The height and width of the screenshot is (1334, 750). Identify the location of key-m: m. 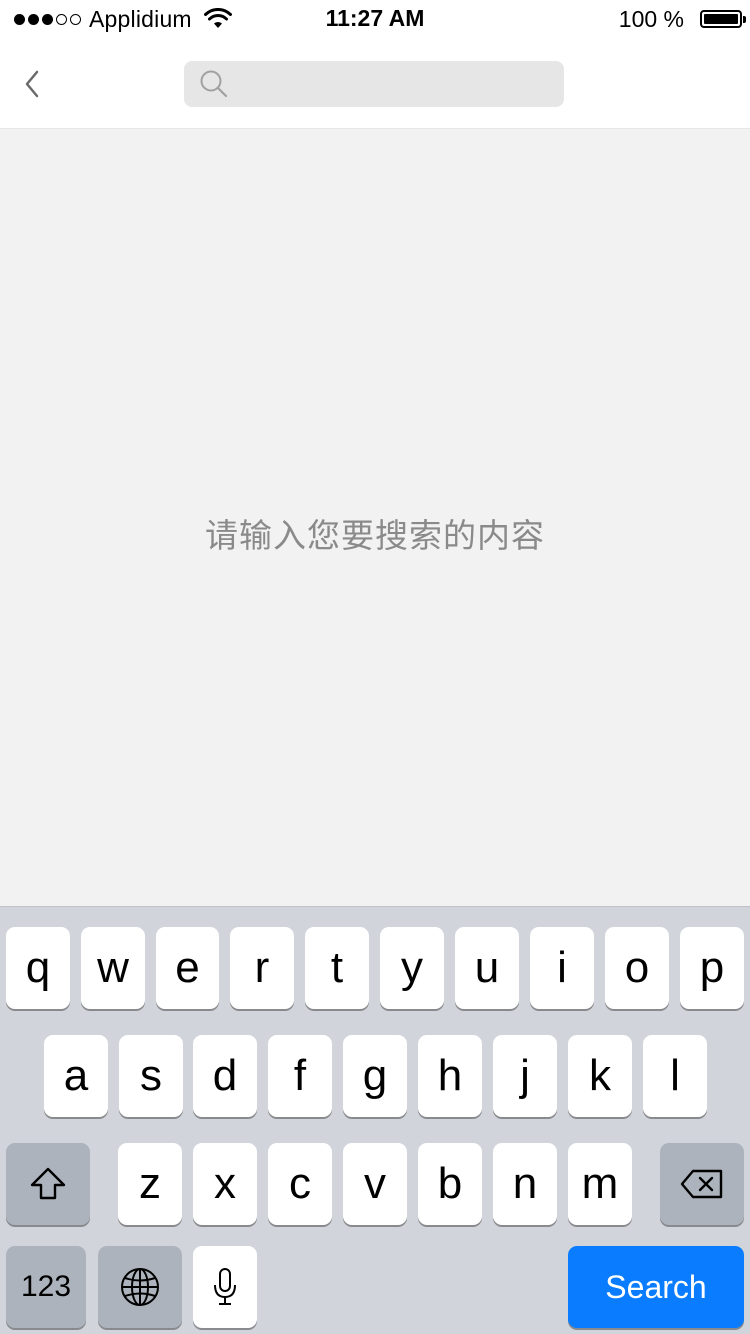
(600, 1184).